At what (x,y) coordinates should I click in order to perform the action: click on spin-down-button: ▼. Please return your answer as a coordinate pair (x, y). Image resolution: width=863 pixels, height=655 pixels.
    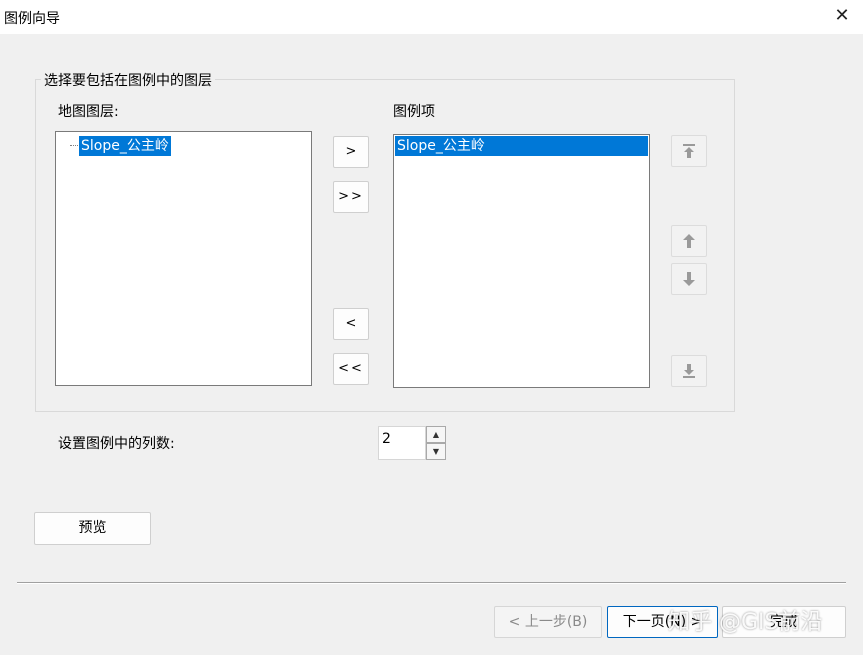
    Looking at the image, I should click on (436, 451).